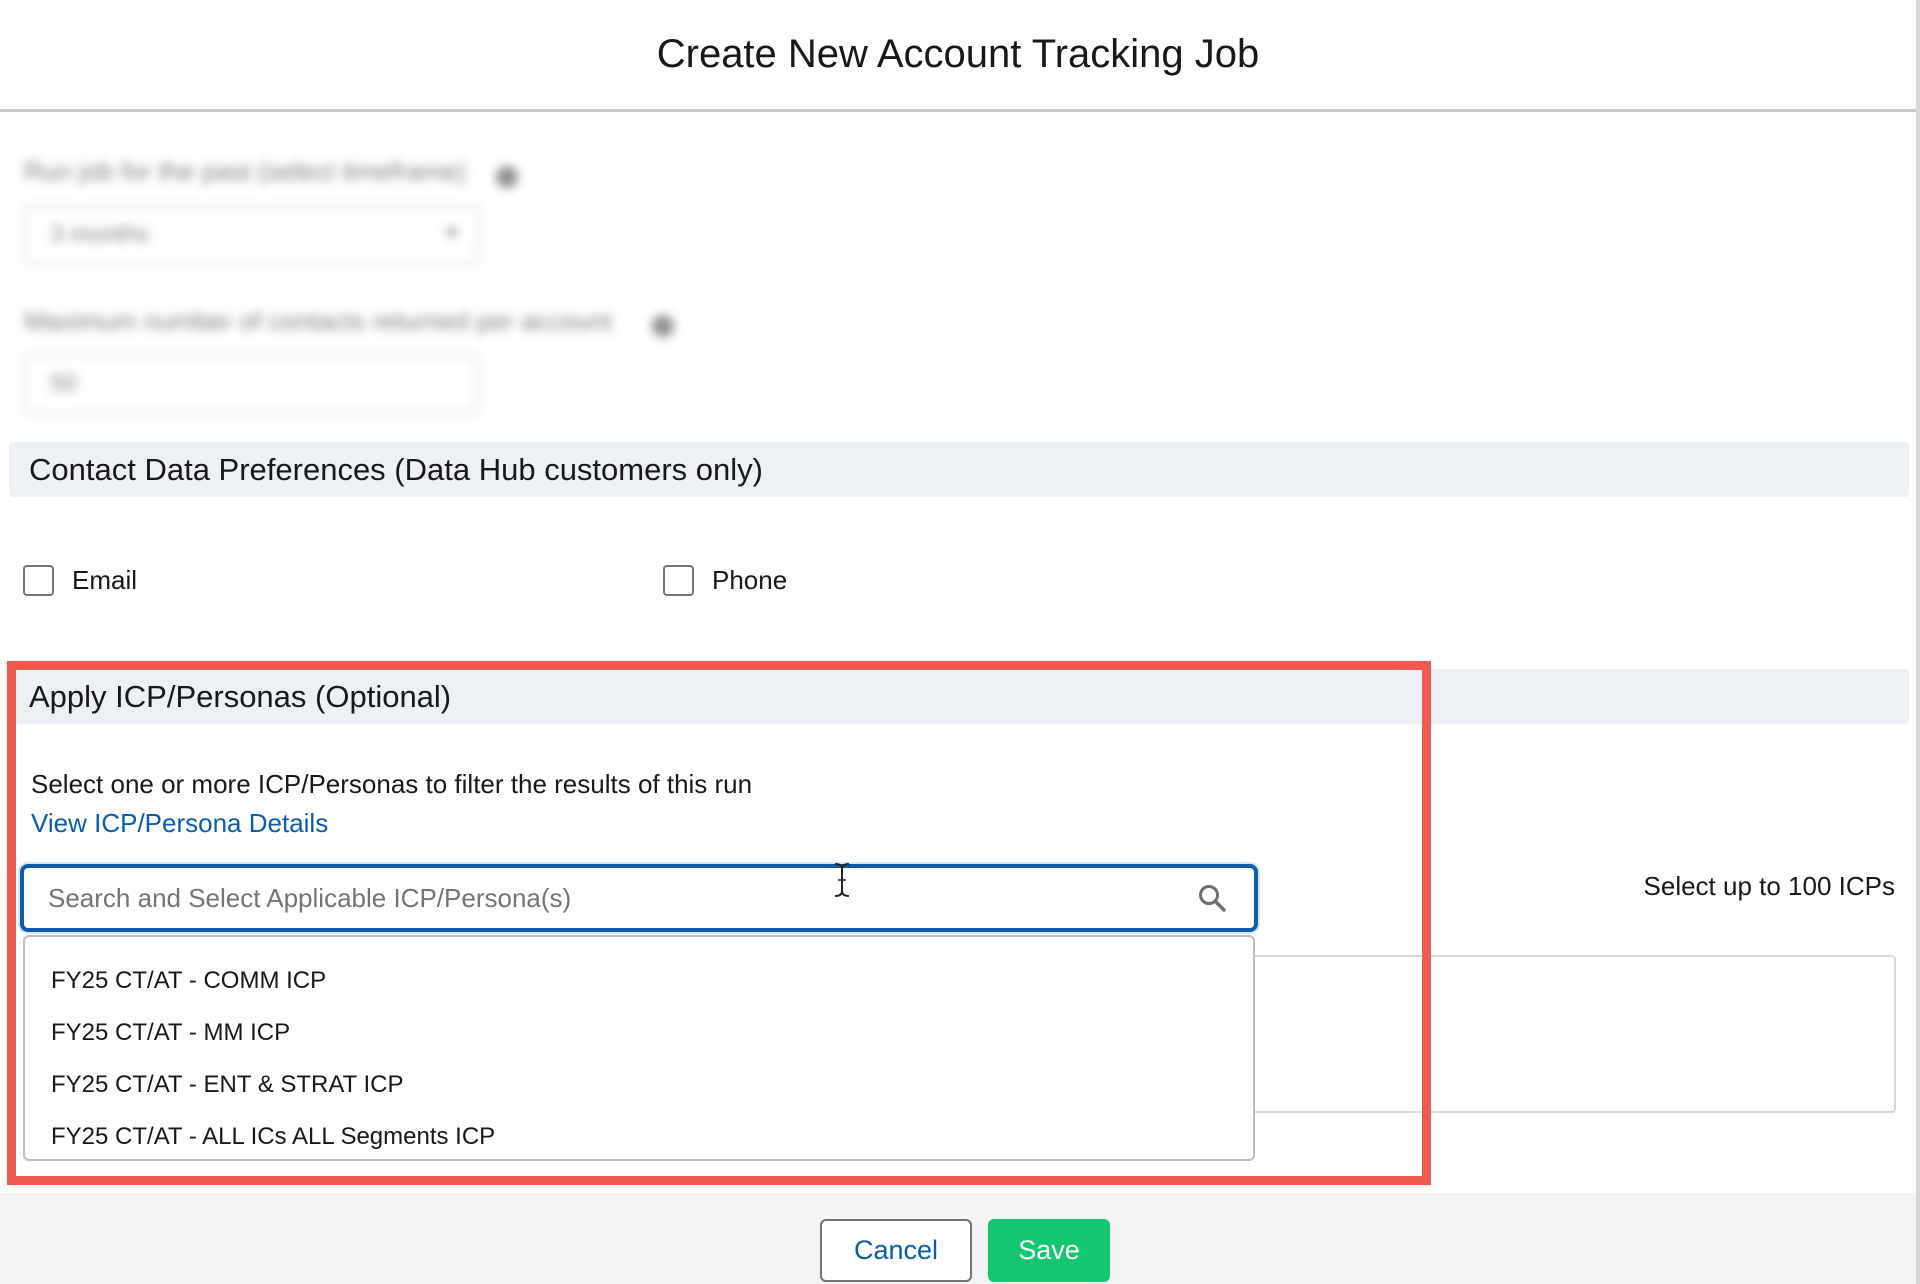 The width and height of the screenshot is (1920, 1284). What do you see at coordinates (1573, 1034) in the screenshot?
I see `selected-icps-area` at bounding box center [1573, 1034].